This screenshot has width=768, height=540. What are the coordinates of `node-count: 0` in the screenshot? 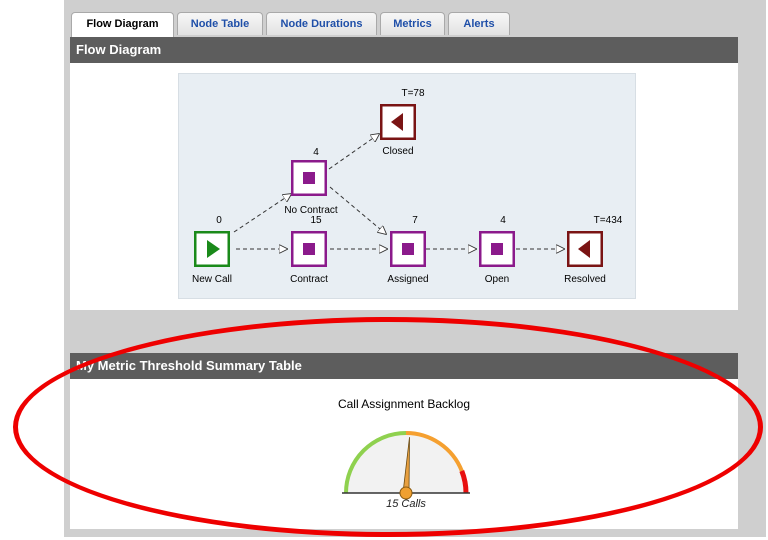 It's located at (219, 220).